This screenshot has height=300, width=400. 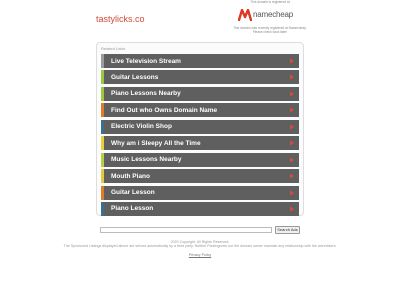 What do you see at coordinates (200, 208) in the screenshot?
I see `related-link-10: Piano Lesson` at bounding box center [200, 208].